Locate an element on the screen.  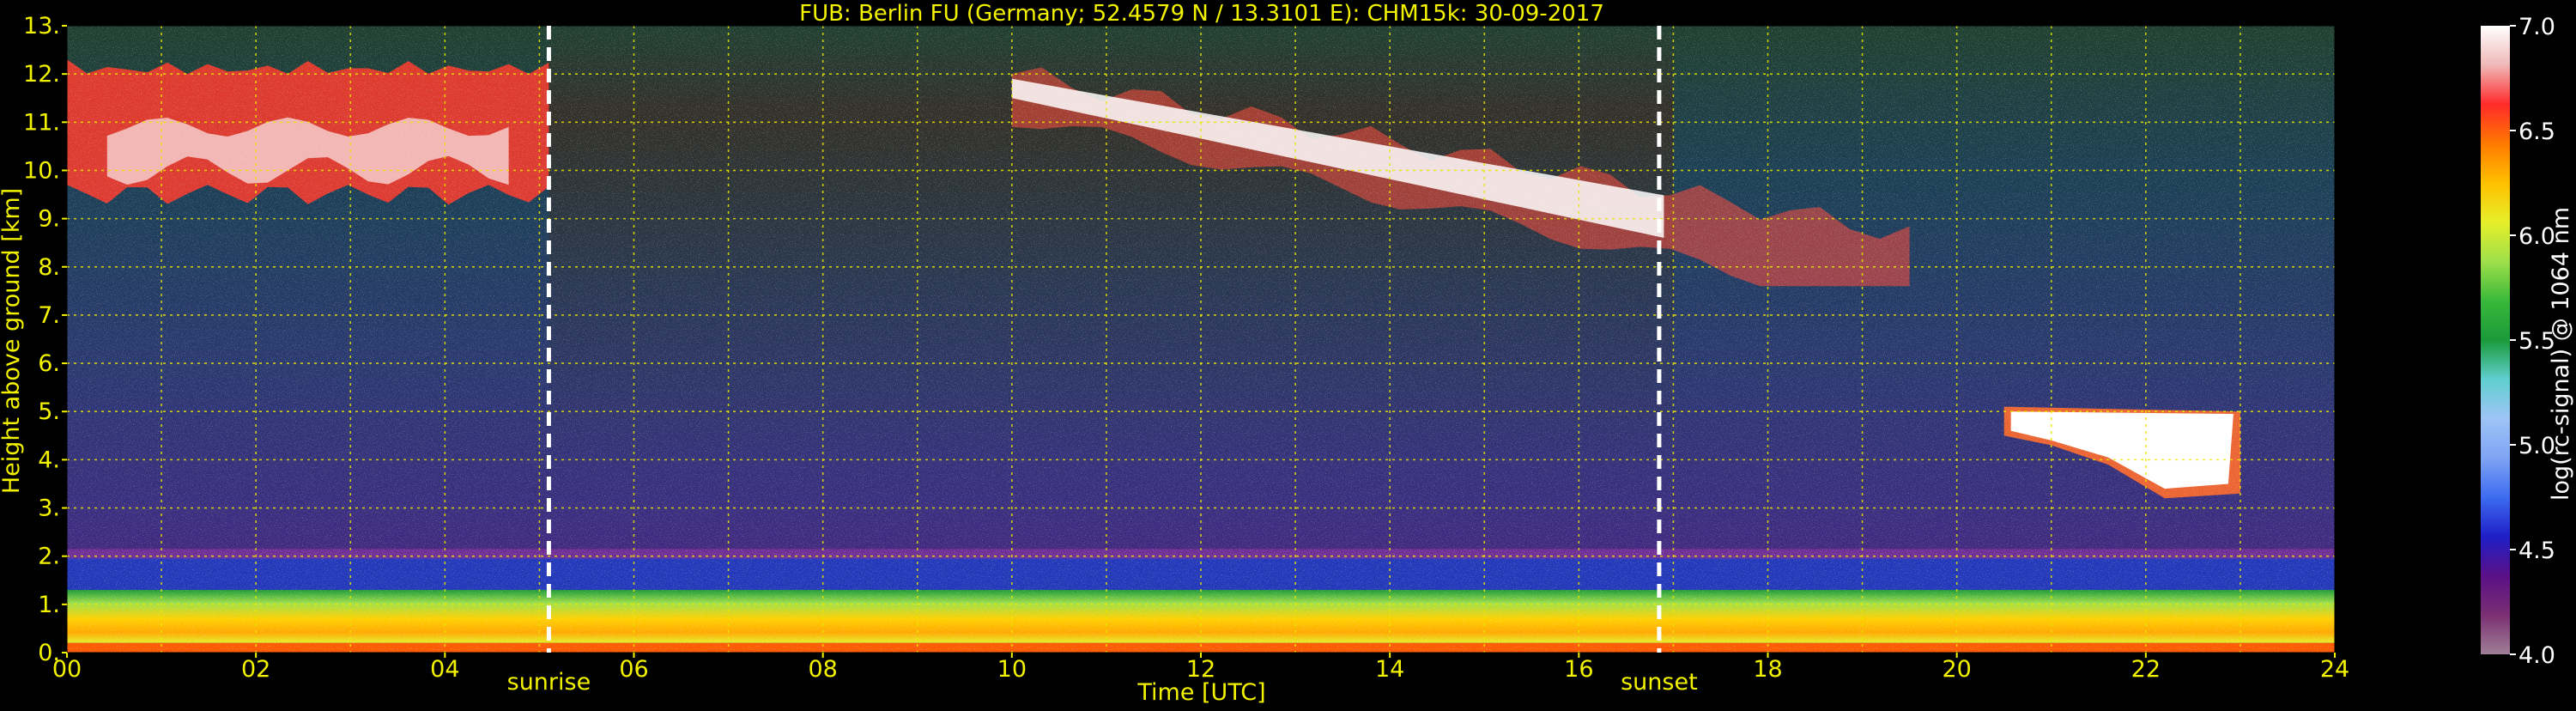
x-axis-label: Time [UTC] is located at coordinates (1200, 692).